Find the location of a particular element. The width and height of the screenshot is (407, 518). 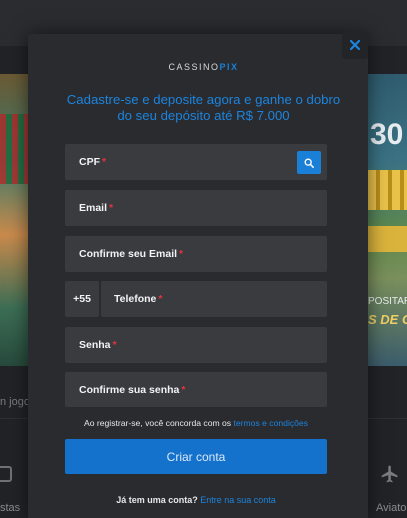

phone-group: +55 Telefone * is located at coordinates (196, 299).